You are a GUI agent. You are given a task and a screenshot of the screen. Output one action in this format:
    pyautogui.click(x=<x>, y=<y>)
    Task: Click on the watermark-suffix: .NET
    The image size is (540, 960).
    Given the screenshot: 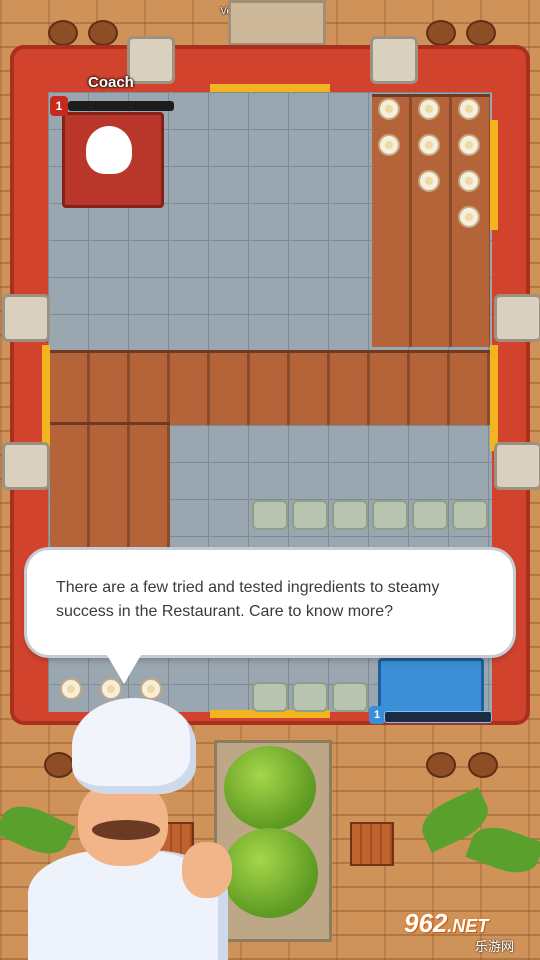 What is the action you would take?
    pyautogui.click(x=468, y=926)
    